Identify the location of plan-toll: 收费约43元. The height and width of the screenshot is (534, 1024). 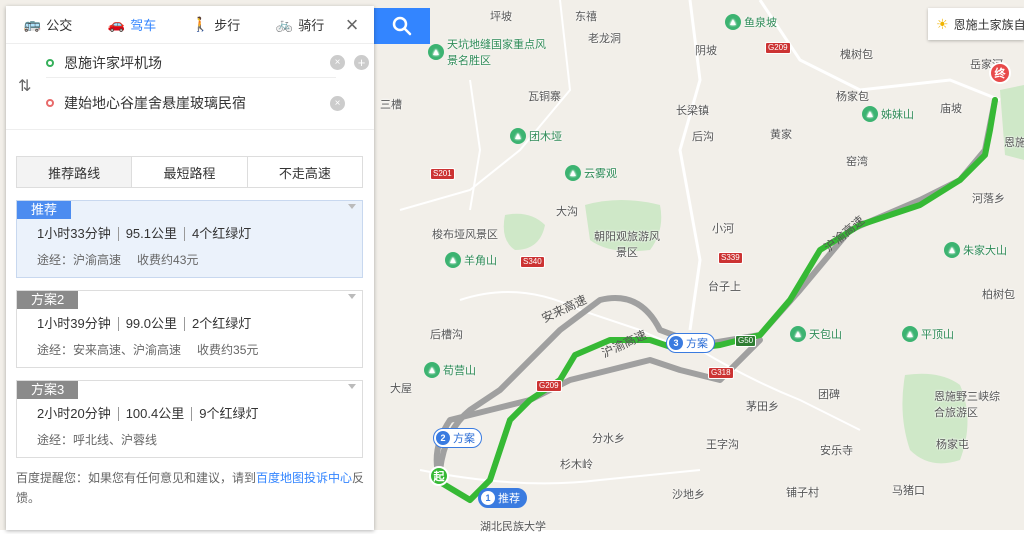
(168, 260).